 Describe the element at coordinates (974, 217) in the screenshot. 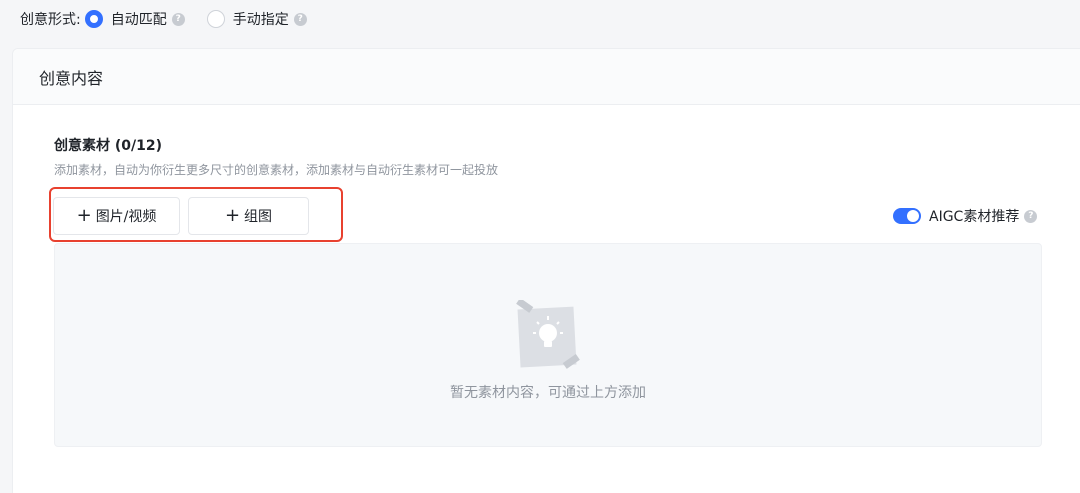

I see `aigc-label: AIGC素材推荐` at that location.